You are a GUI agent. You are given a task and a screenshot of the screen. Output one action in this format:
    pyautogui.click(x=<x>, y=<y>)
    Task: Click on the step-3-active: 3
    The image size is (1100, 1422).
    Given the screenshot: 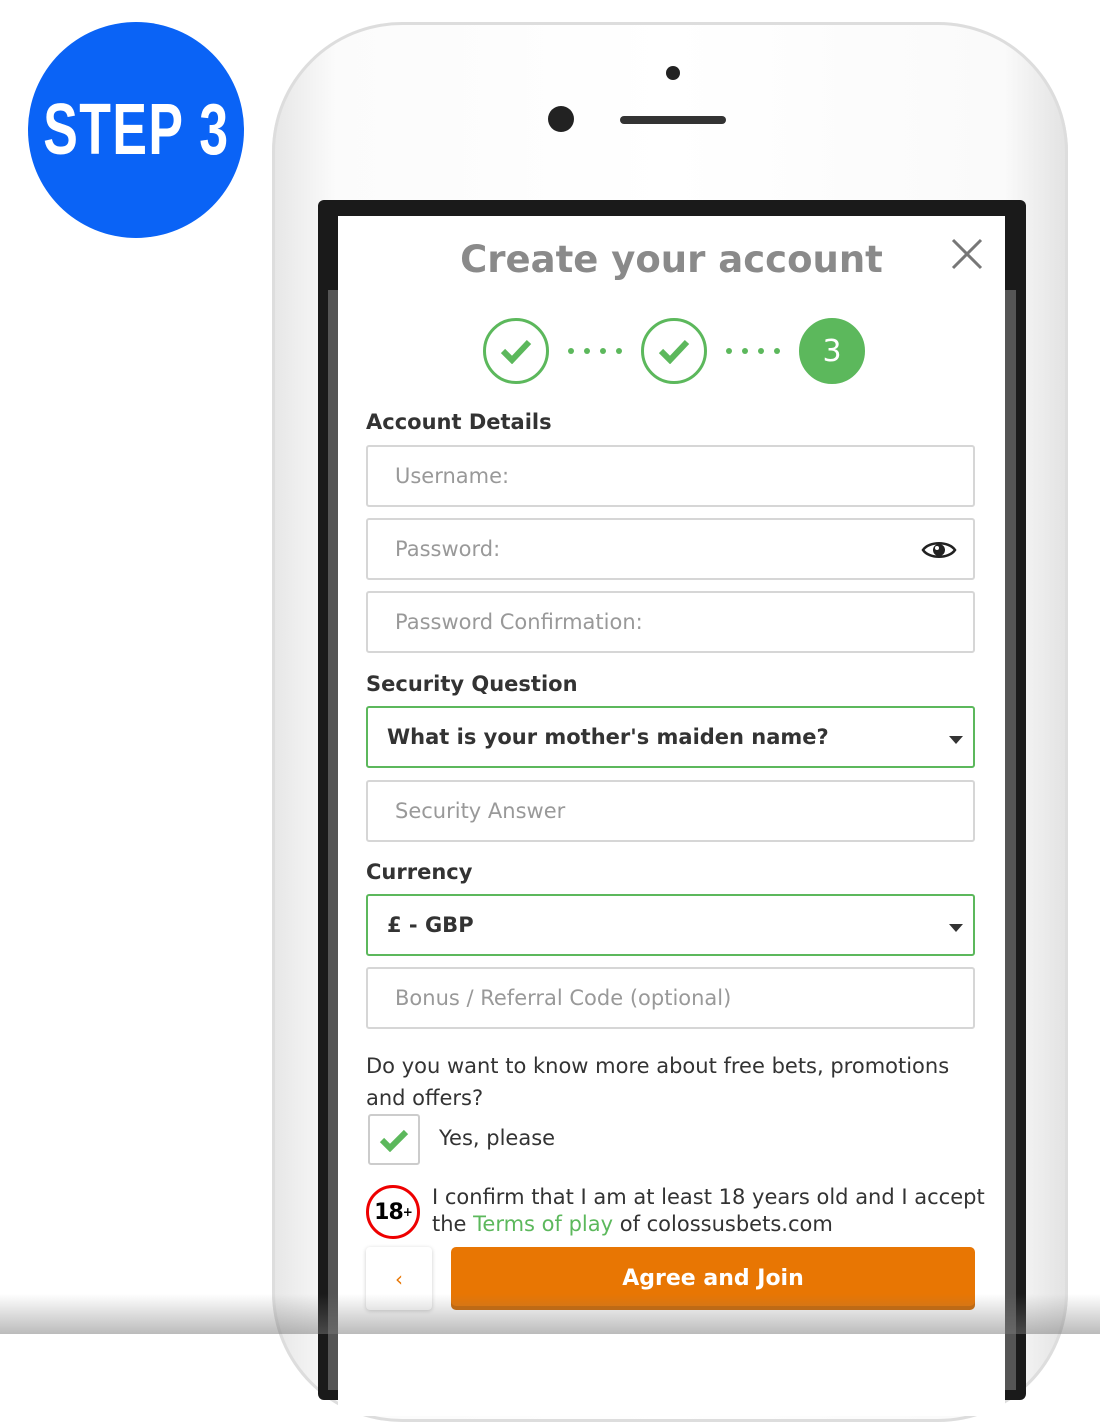 What is the action you would take?
    pyautogui.click(x=832, y=351)
    